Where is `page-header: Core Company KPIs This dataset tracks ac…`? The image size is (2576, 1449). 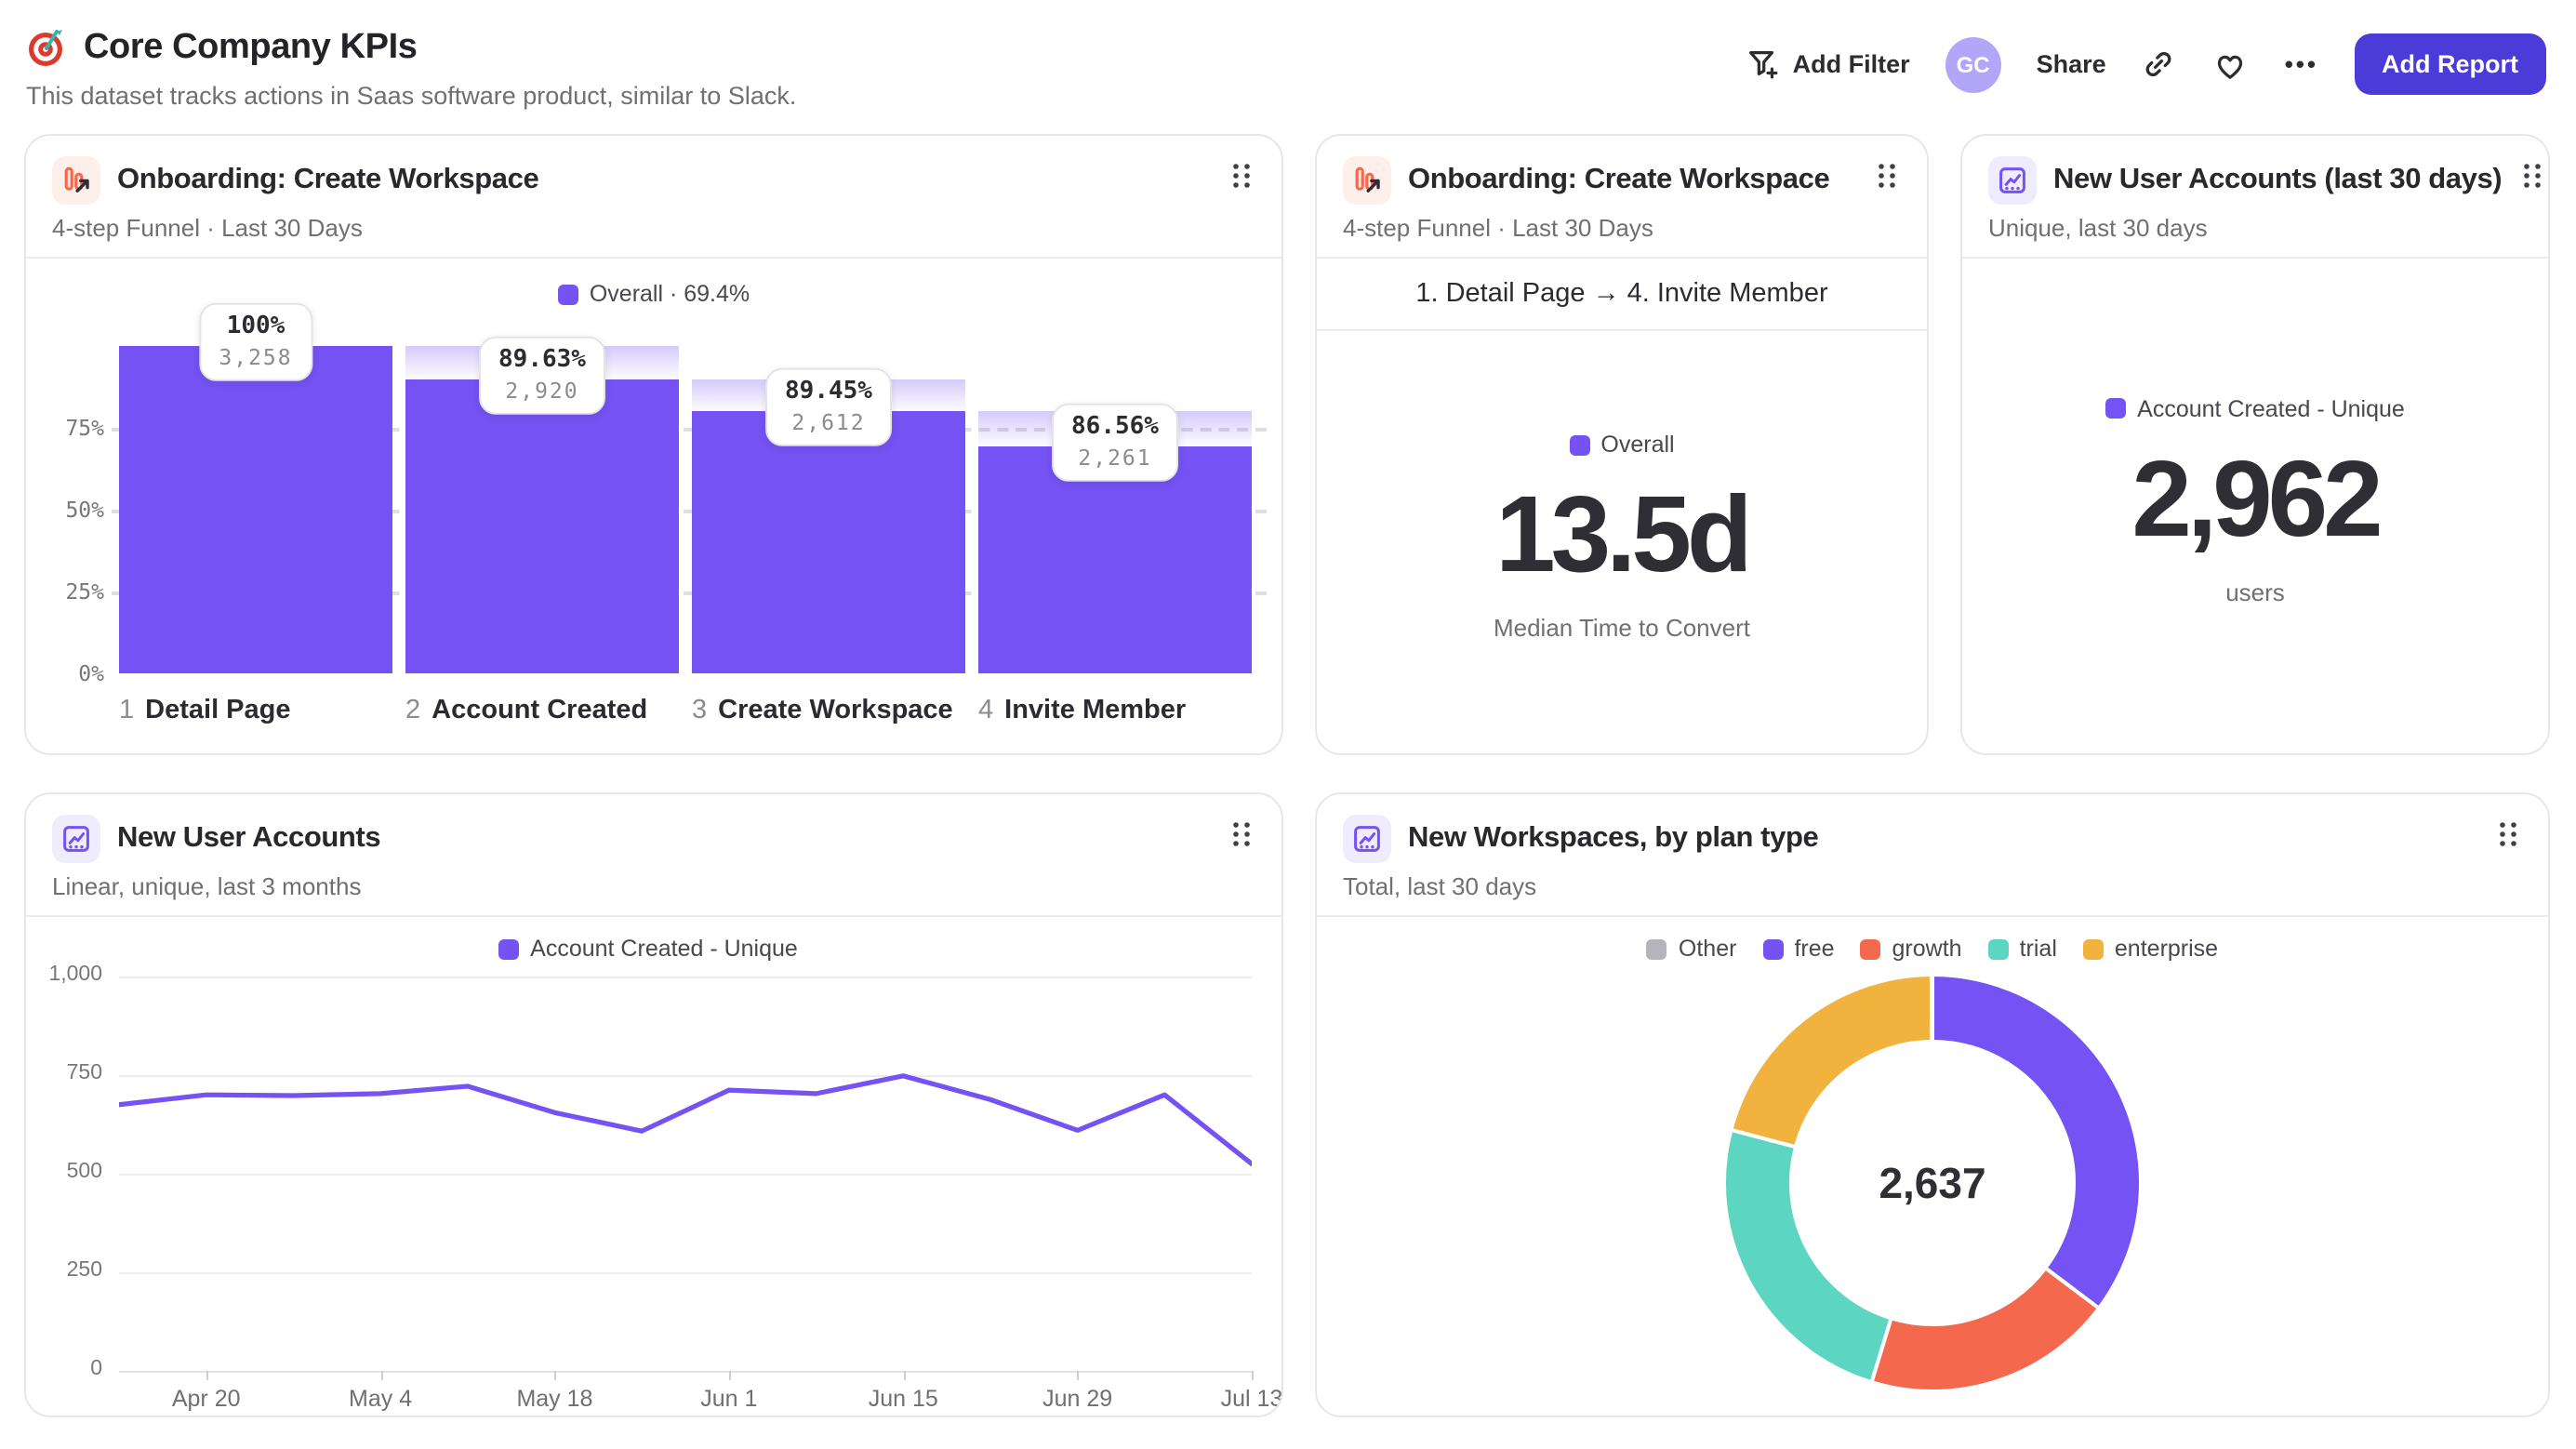
page-header: Core Company KPIs This dataset tracks ac… is located at coordinates (1288, 55).